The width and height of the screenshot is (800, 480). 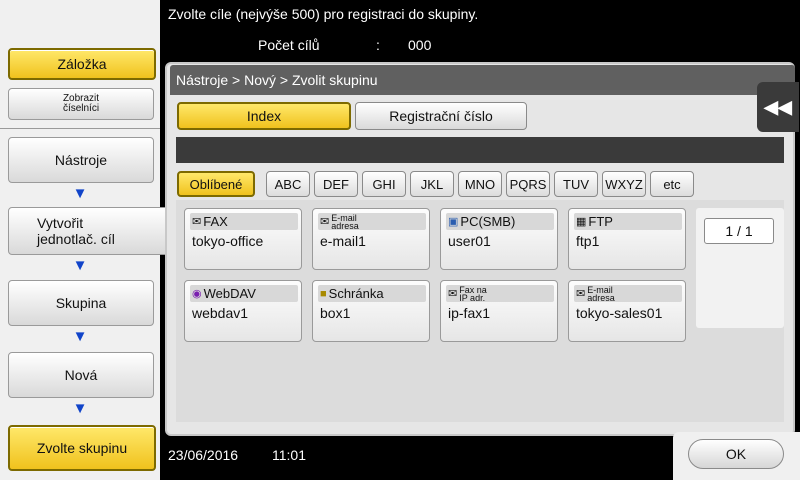 What do you see at coordinates (203, 455) in the screenshot?
I see `date-display: 23/06/2016` at bounding box center [203, 455].